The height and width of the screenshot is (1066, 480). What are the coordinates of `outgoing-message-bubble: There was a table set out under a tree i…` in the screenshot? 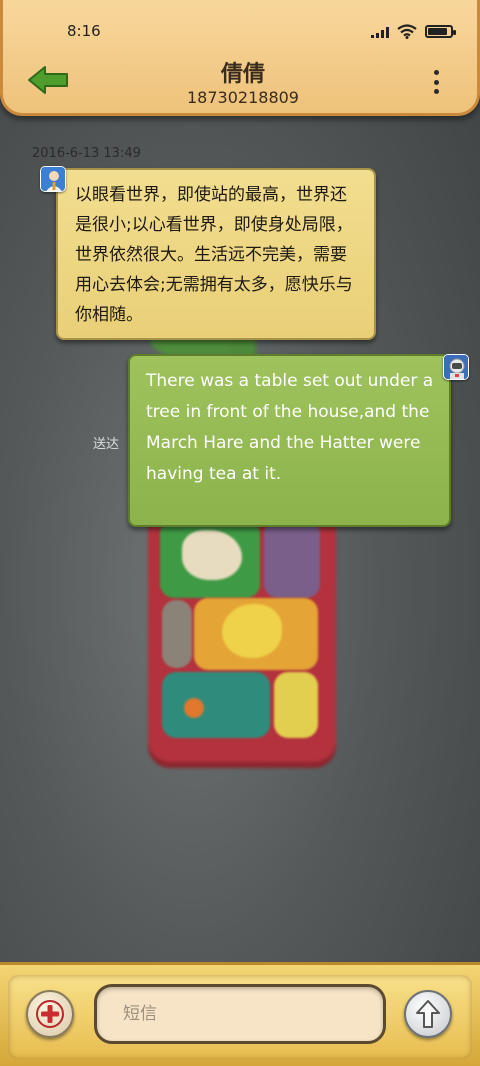 It's located at (289, 440).